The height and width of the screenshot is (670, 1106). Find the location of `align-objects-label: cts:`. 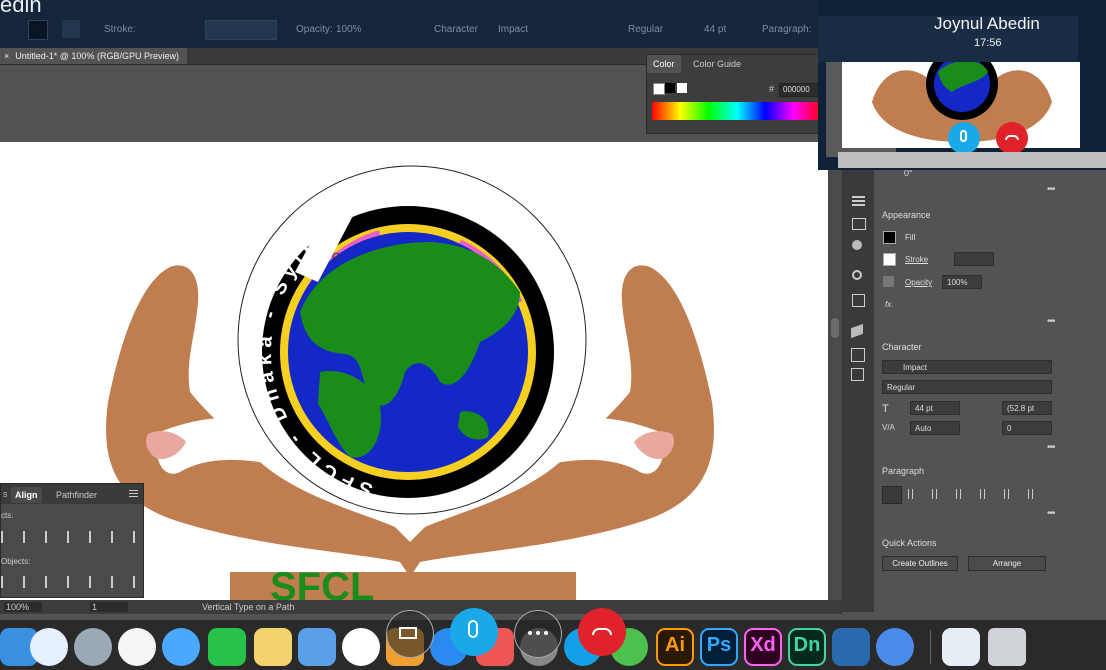

align-objects-label: cts: is located at coordinates (7, 515).